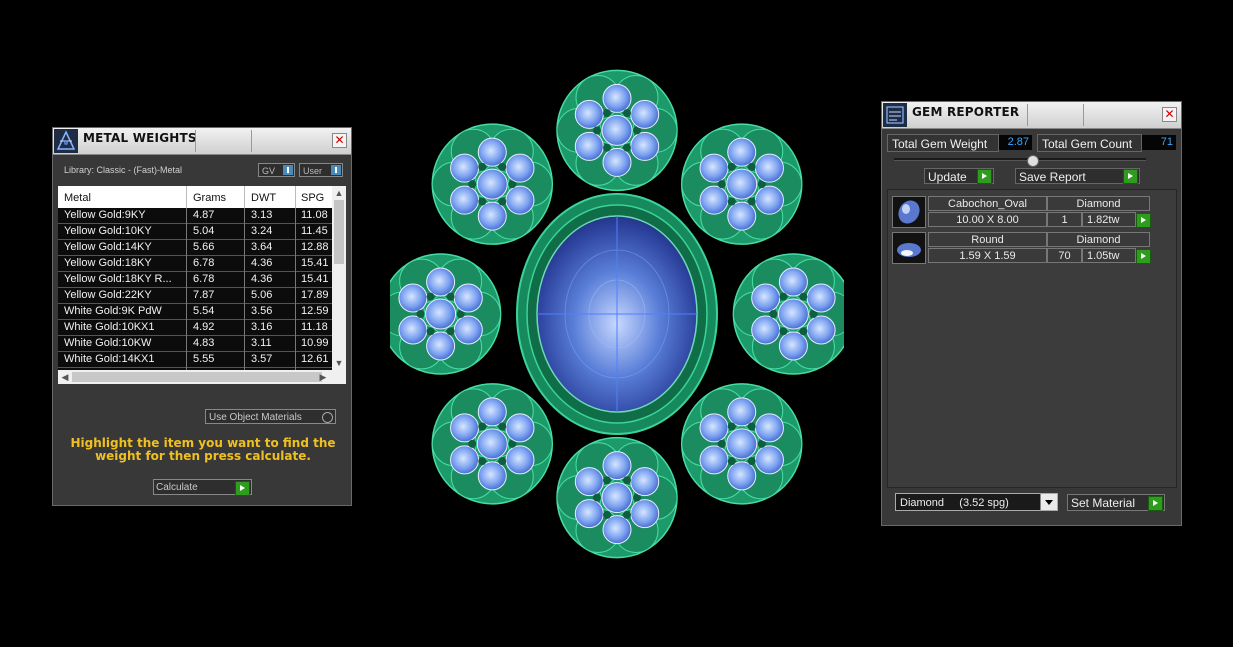 This screenshot has width=1233, height=647. Describe the element at coordinates (202, 141) in the screenshot. I see `metal-weights-titlebar: METAL WEIGHTS ✕` at that location.